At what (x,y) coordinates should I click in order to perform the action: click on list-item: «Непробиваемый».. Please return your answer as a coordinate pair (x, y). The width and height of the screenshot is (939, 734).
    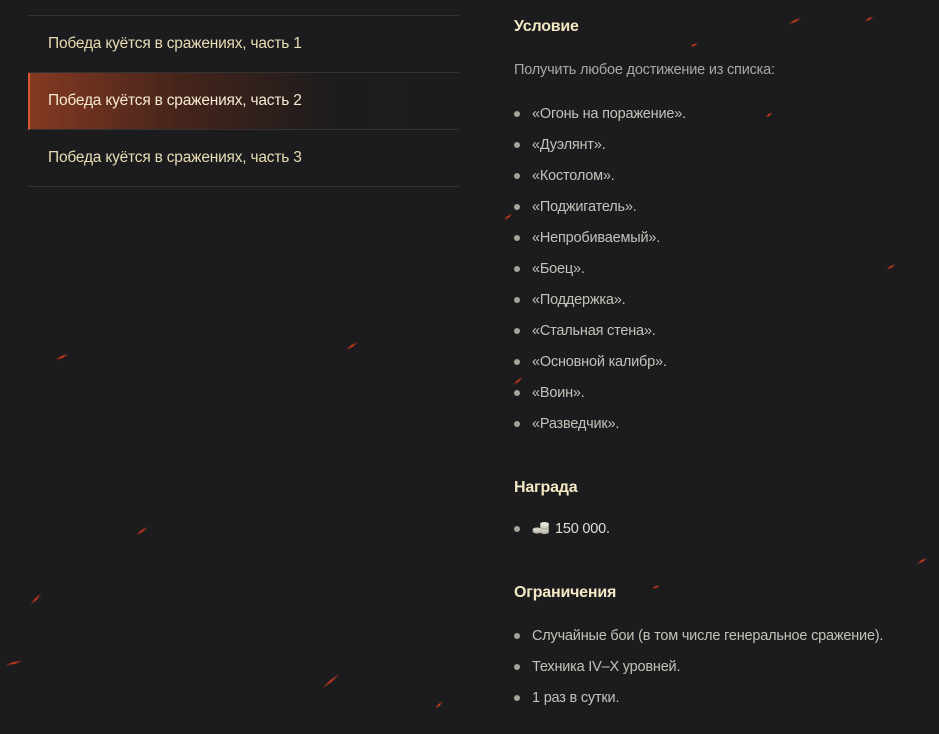
    Looking at the image, I should click on (600, 243).